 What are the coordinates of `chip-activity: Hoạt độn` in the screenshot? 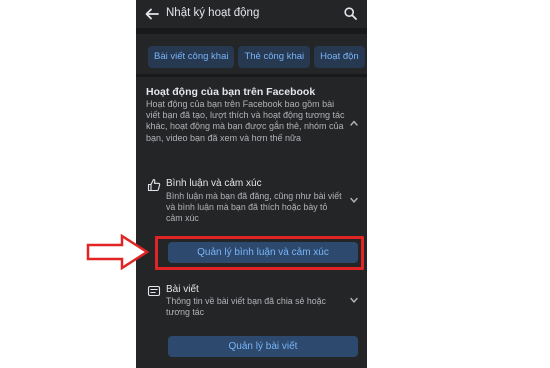 It's located at (339, 57).